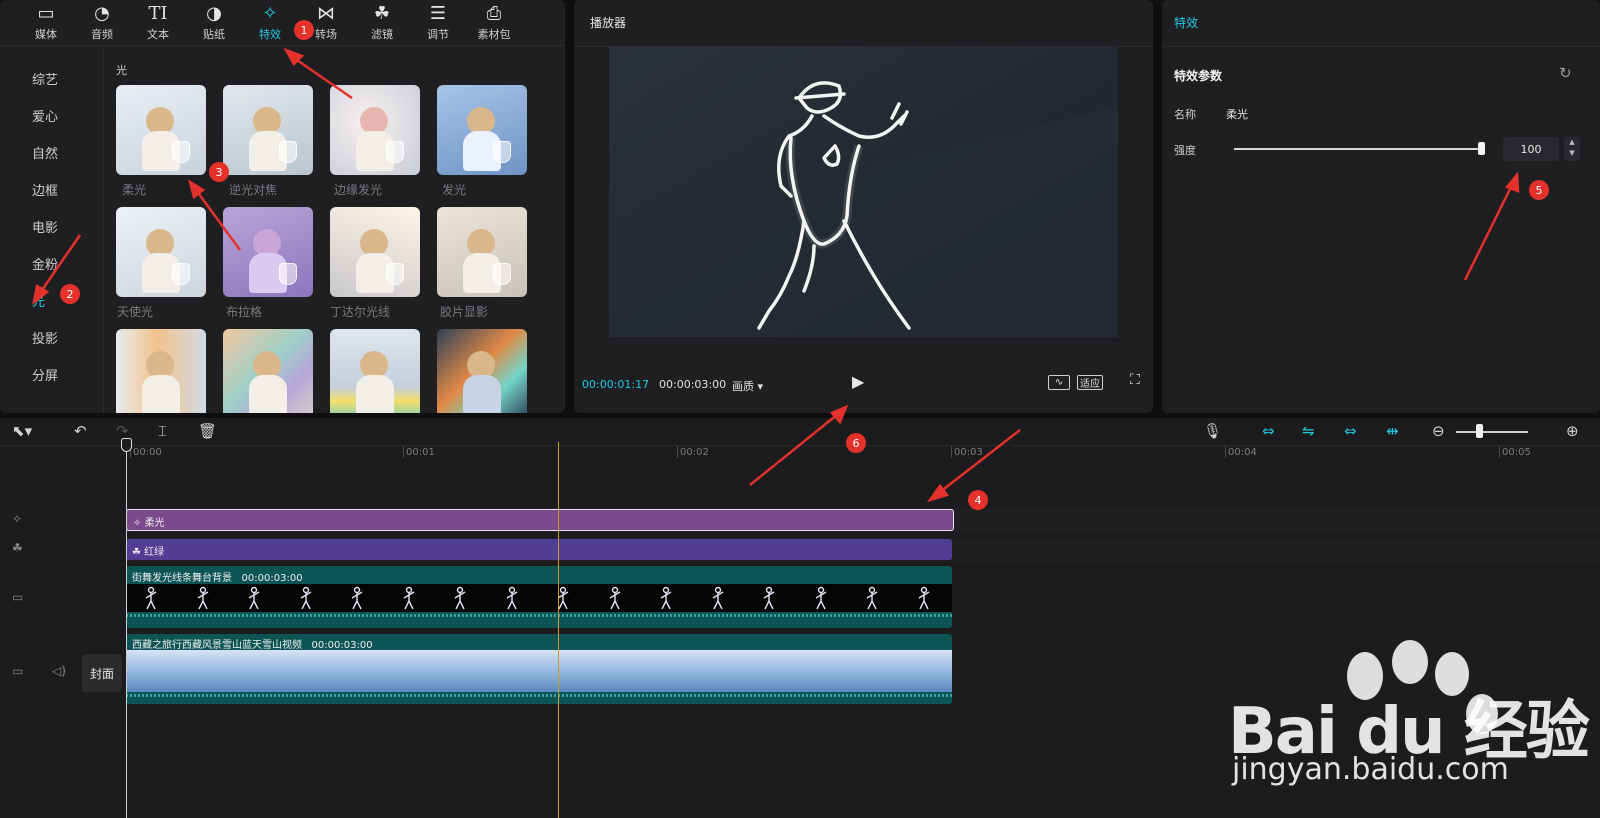  What do you see at coordinates (494, 13) in the screenshot?
I see `package-icon: ⎙` at bounding box center [494, 13].